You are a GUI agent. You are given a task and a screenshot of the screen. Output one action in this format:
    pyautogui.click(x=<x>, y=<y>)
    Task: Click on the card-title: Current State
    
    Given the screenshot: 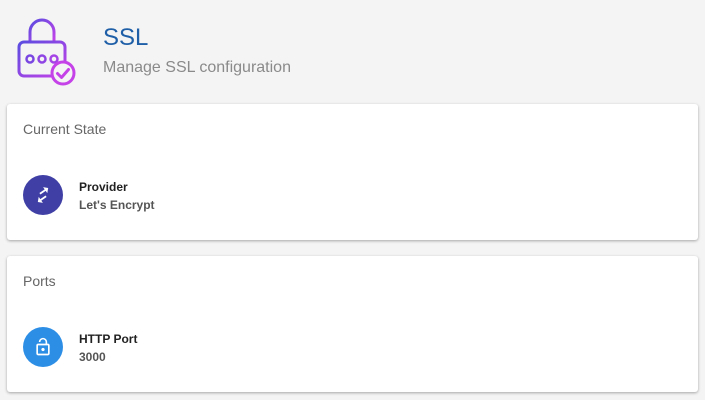 What is the action you would take?
    pyautogui.click(x=65, y=129)
    